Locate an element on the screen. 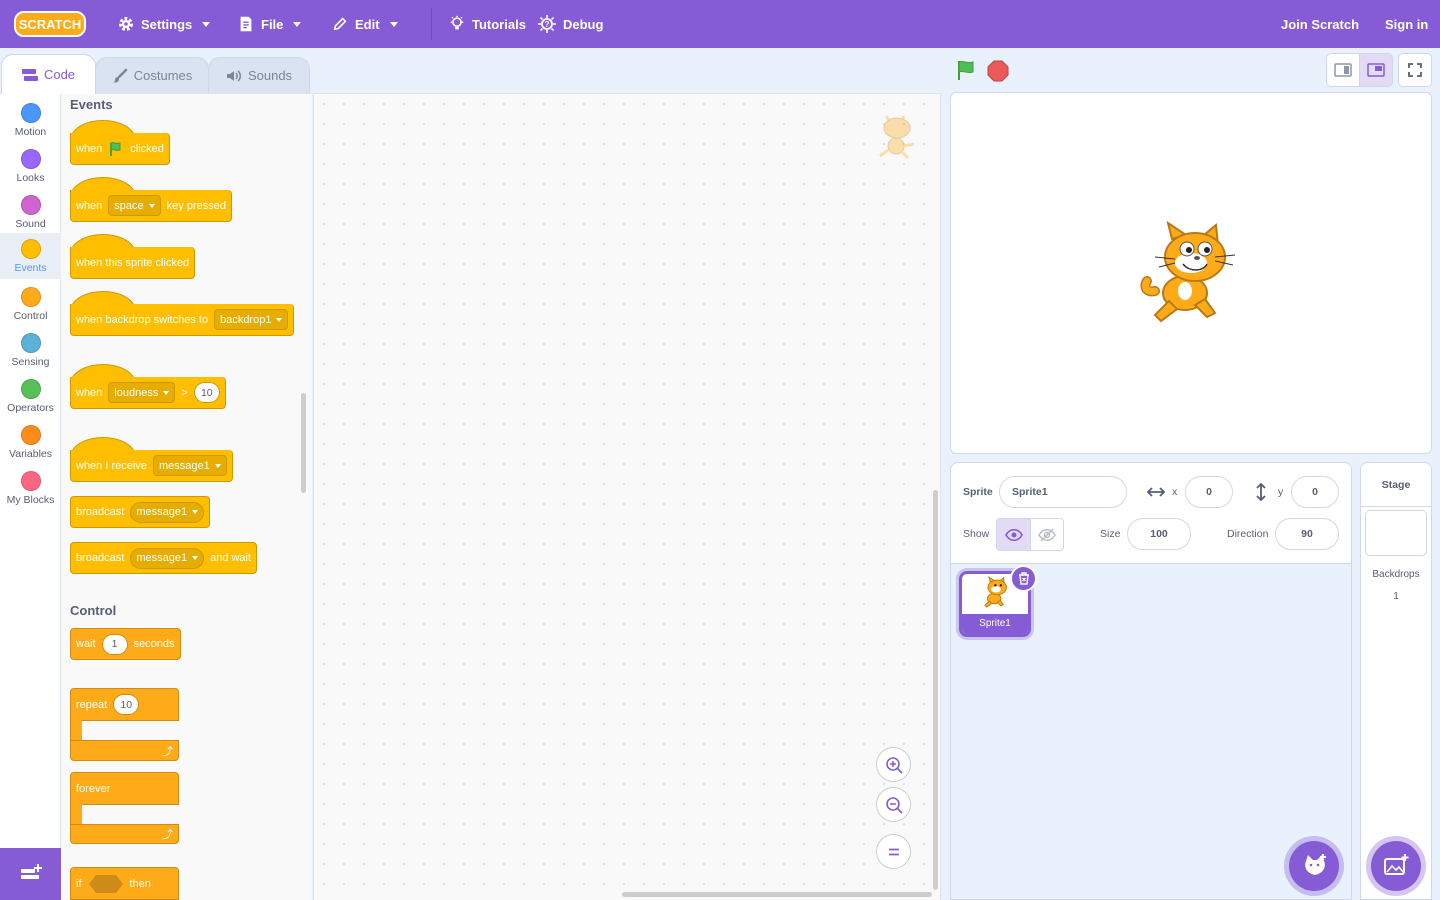  block-text: seconds is located at coordinates (154, 644).